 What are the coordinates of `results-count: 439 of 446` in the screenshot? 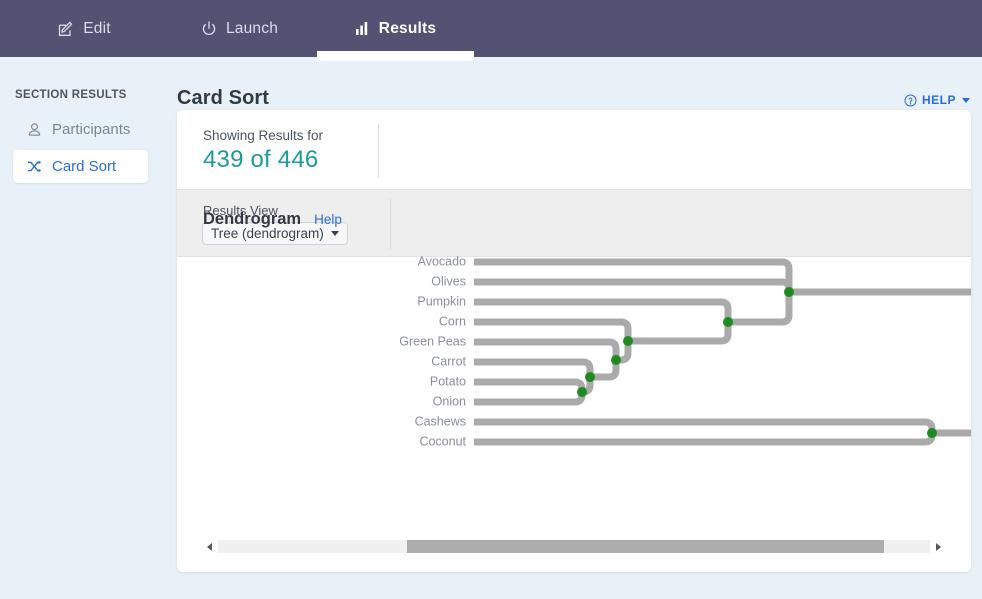 It's located at (261, 159).